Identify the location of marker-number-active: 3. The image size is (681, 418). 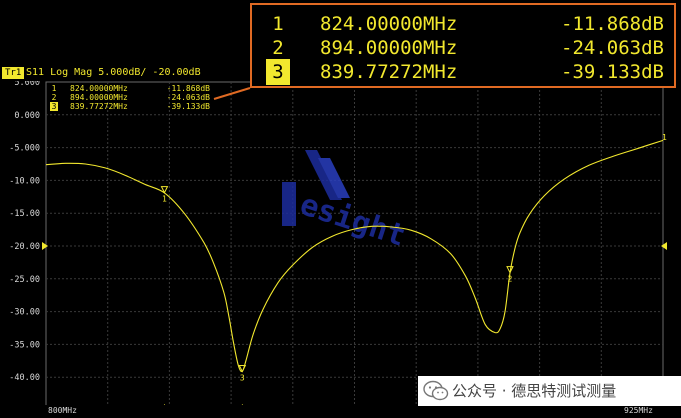
(54, 106).